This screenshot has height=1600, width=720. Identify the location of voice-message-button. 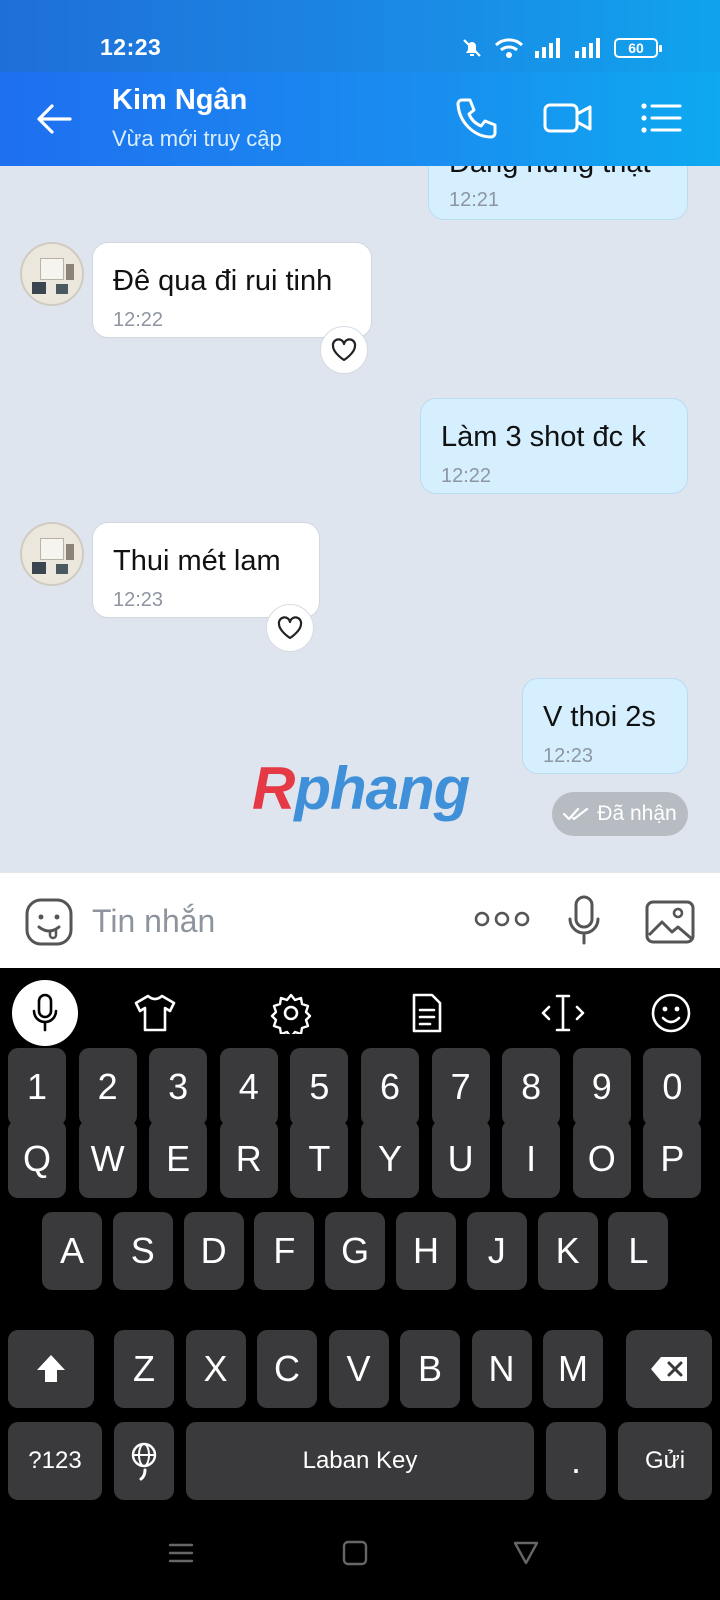
(584, 923).